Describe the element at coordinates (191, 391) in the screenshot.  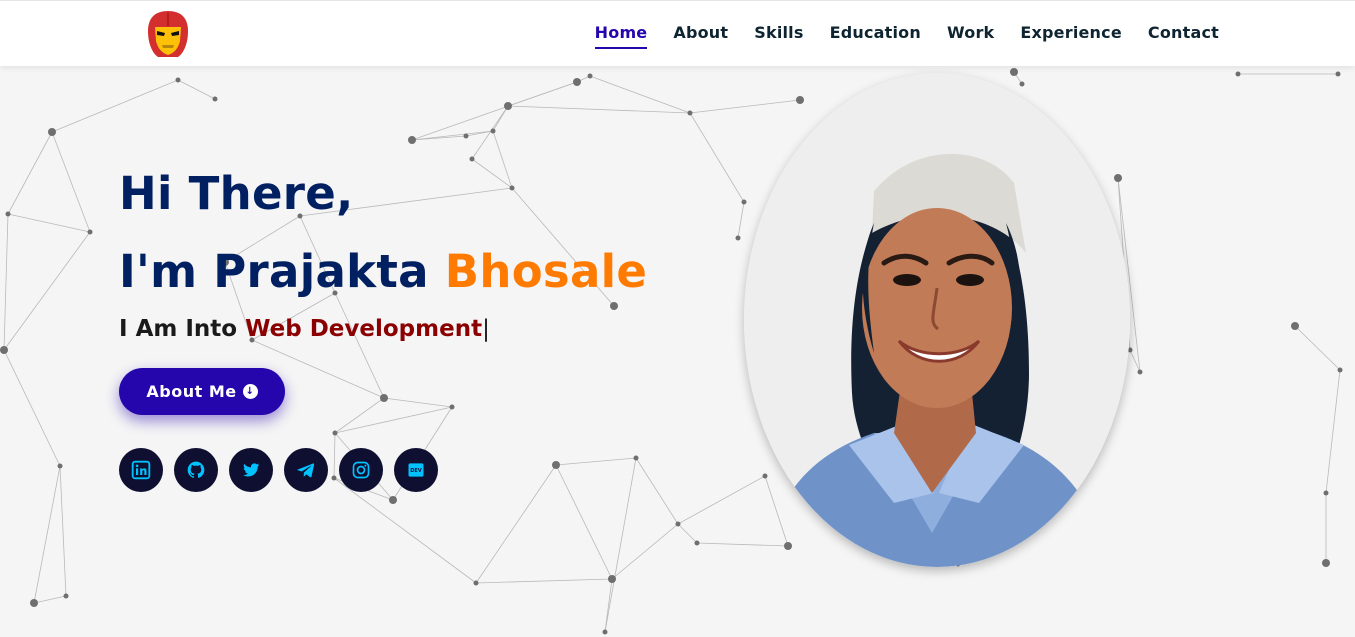
I see `about-me-label: About Me` at that location.